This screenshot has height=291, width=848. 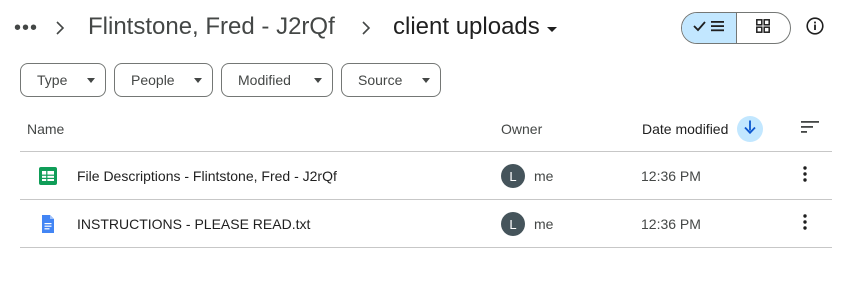 What do you see at coordinates (153, 80) in the screenshot?
I see `filter-label: People` at bounding box center [153, 80].